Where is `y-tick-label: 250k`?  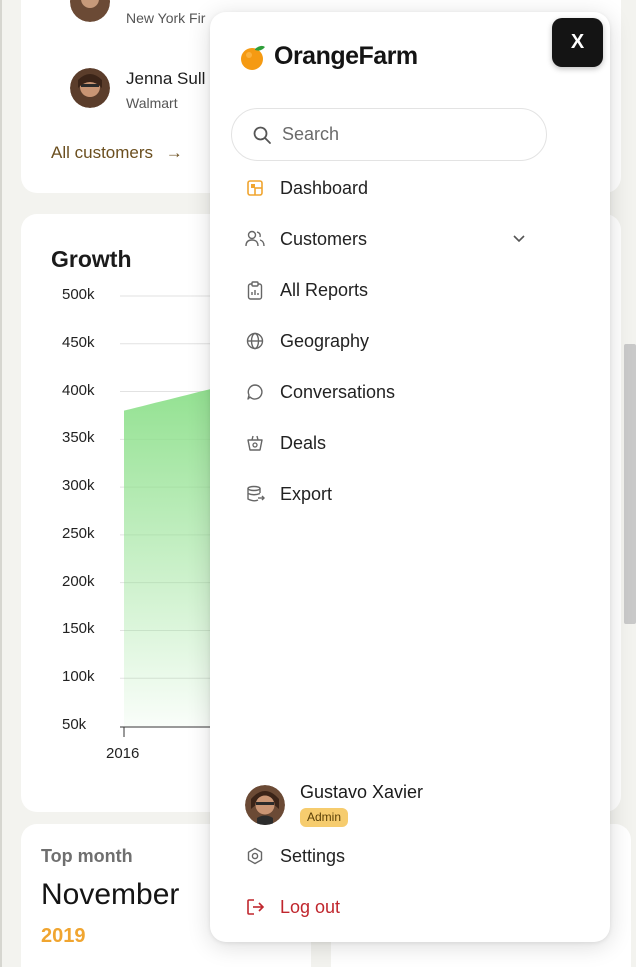 y-tick-label: 250k is located at coordinates (78, 533).